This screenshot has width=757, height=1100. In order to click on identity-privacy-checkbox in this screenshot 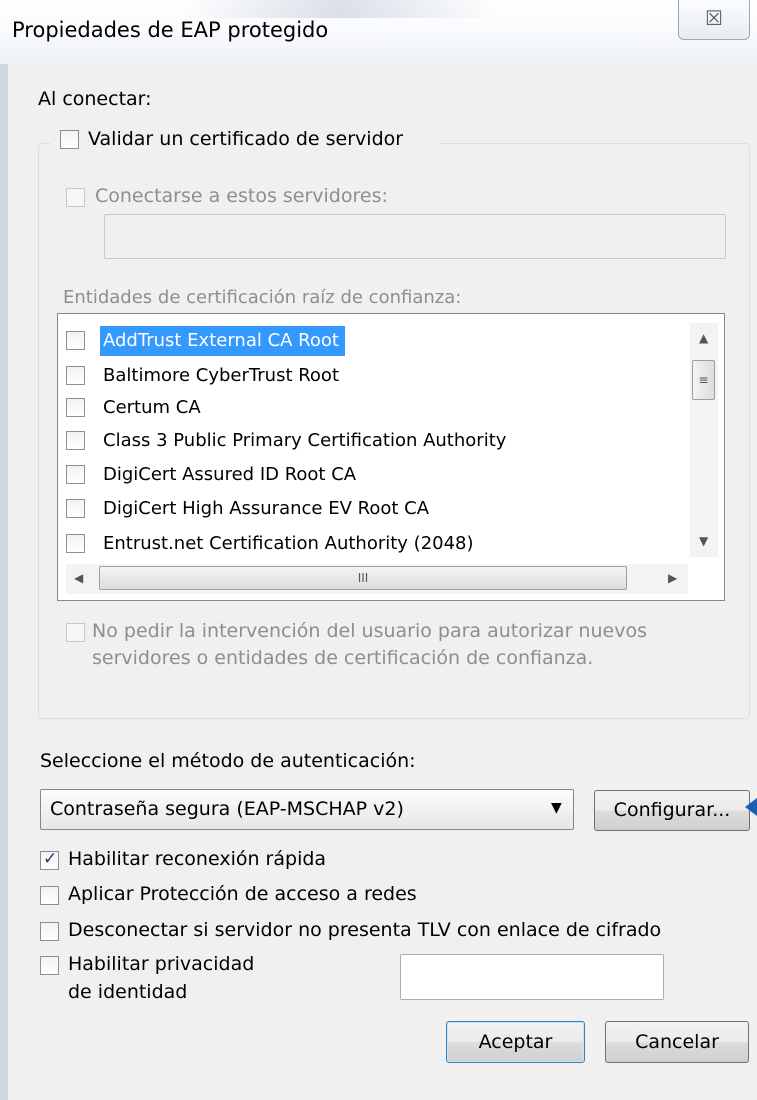, I will do `click(49, 965)`.